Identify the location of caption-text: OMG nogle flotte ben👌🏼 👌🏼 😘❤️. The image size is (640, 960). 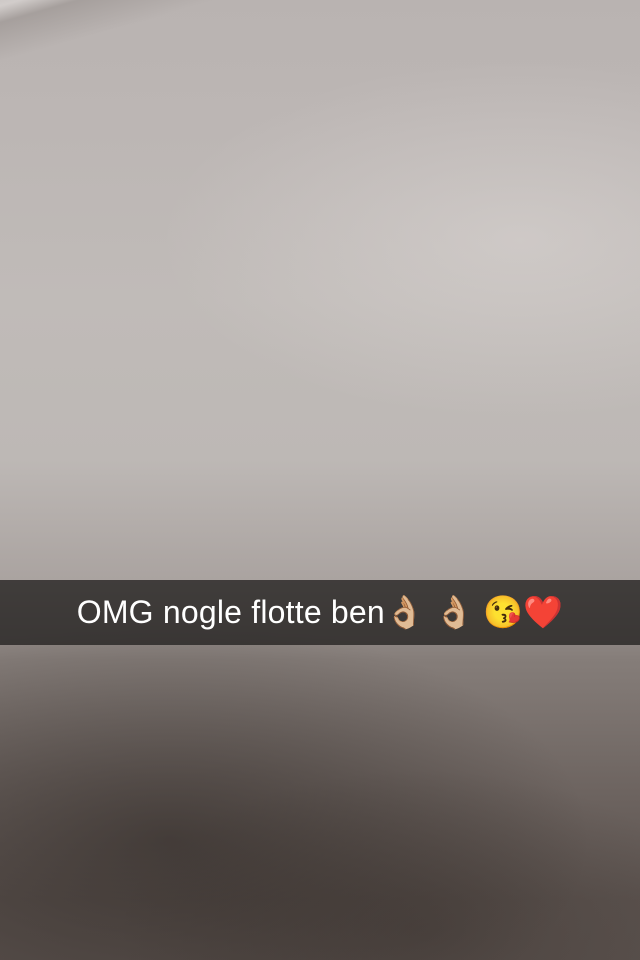
(320, 612).